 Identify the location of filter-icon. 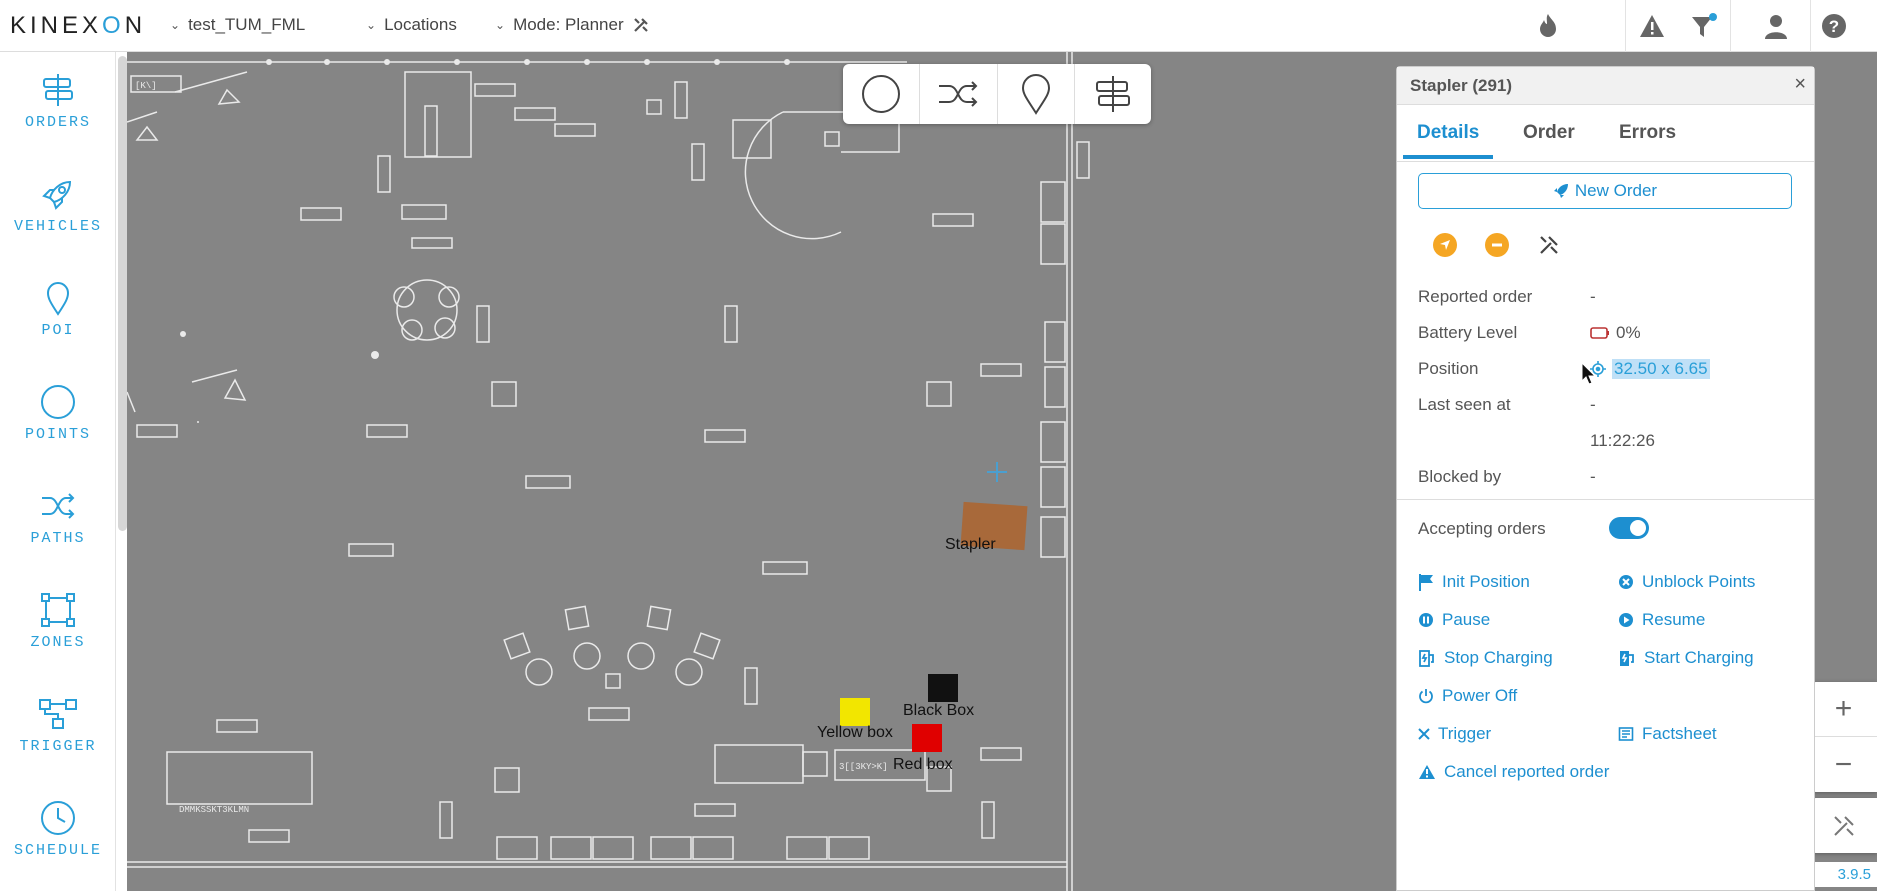
(1704, 25).